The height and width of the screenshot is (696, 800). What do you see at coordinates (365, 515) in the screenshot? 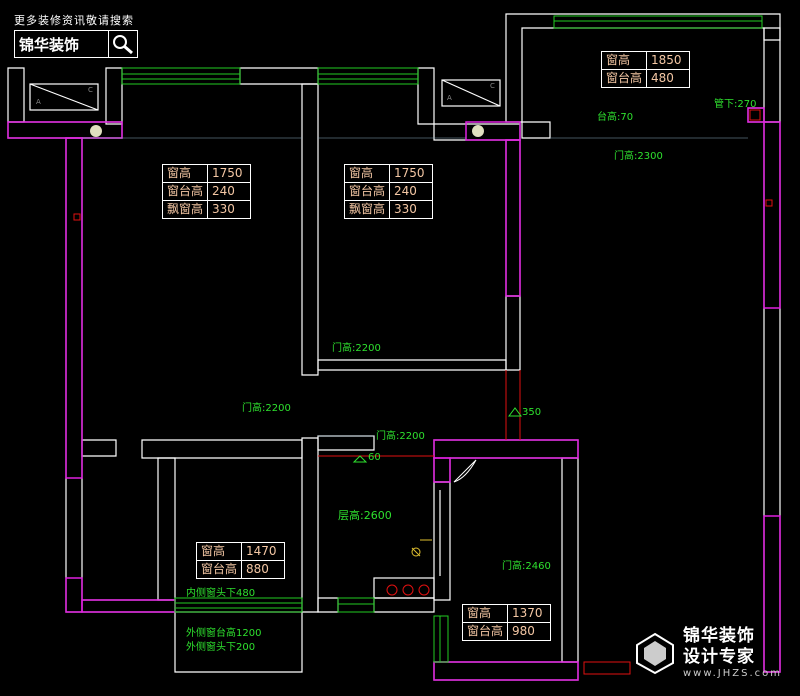
I see `label-floor-height: 层高:2600` at bounding box center [365, 515].